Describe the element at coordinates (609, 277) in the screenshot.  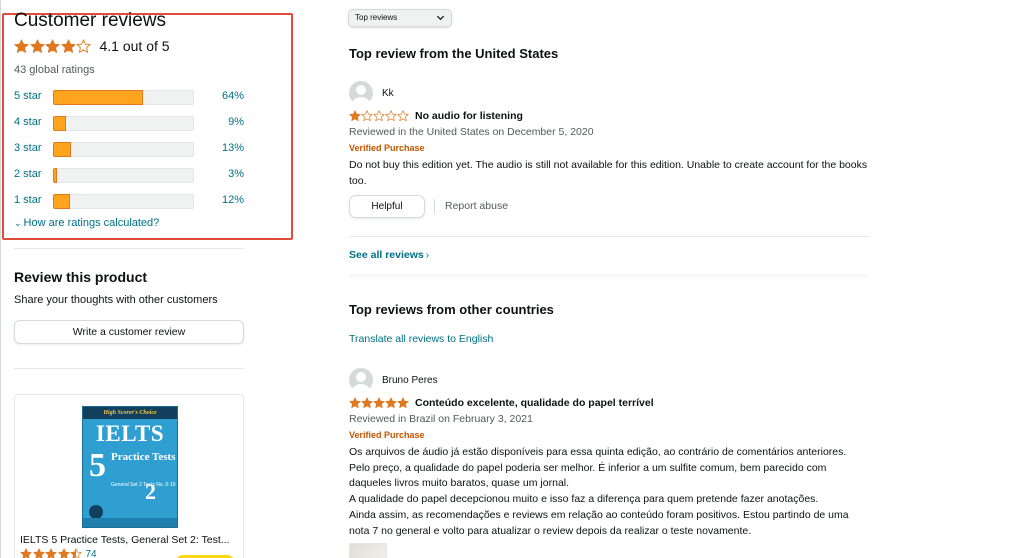
I see `section-divider` at that location.